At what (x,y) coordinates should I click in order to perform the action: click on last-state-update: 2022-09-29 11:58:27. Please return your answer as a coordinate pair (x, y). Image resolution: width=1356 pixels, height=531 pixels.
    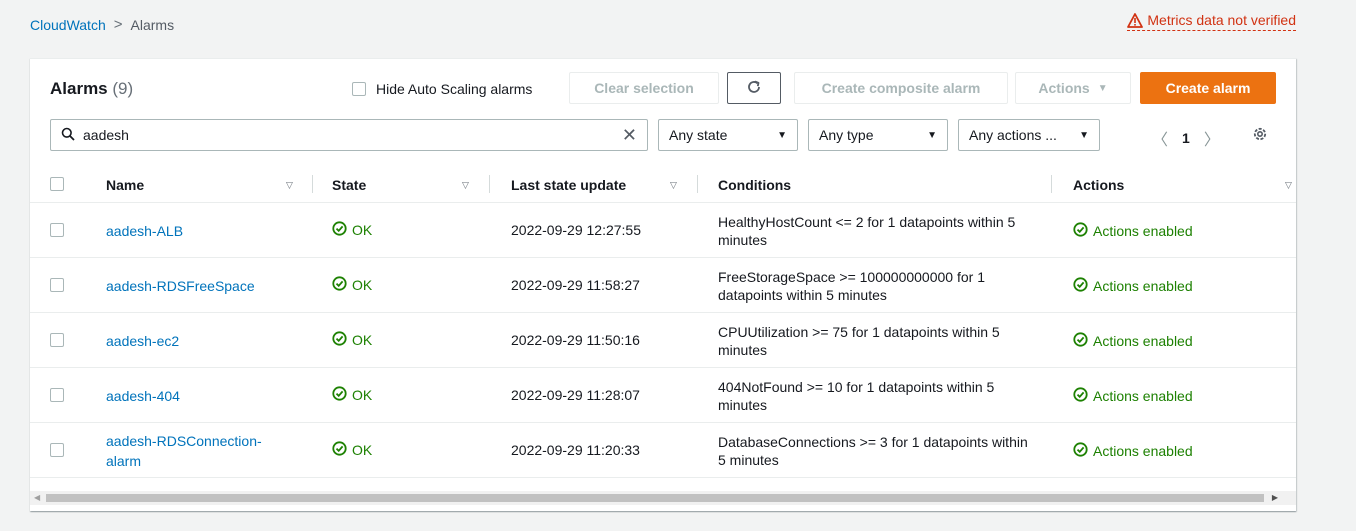
    Looking at the image, I should click on (575, 285).